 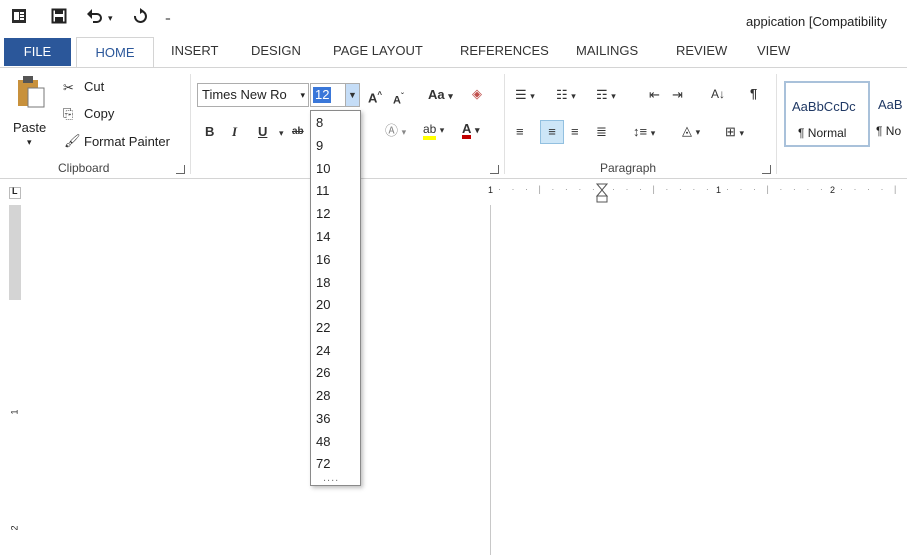 What do you see at coordinates (889, 114) in the screenshot?
I see `style-no-spacing: AaB ¶ No` at bounding box center [889, 114].